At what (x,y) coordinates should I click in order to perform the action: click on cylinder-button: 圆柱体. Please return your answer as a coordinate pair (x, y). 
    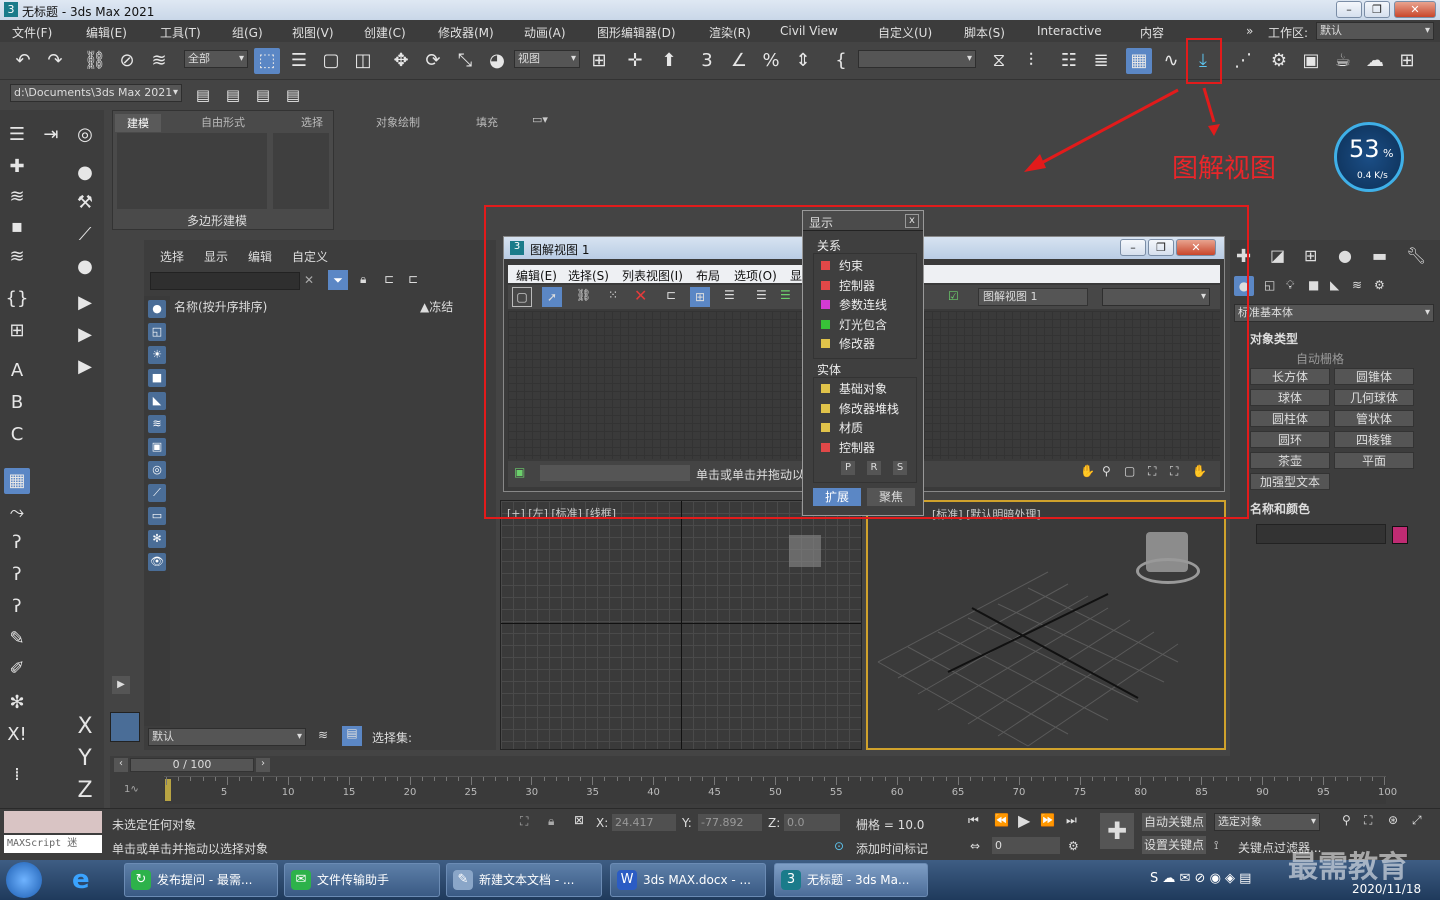
    Looking at the image, I should click on (1290, 418).